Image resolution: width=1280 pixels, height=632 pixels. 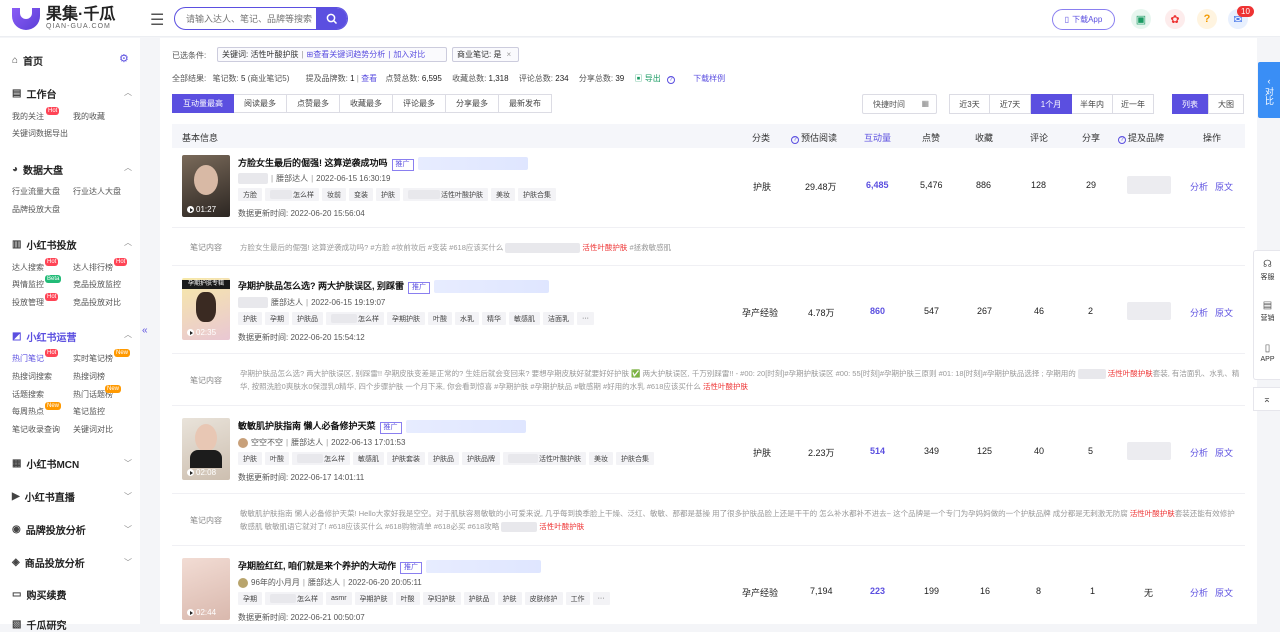 What do you see at coordinates (330, 582) in the screenshot?
I see `note-author: 96年的小月月 | 腰部达人 | 2022-06-20 20:05:11` at bounding box center [330, 582].